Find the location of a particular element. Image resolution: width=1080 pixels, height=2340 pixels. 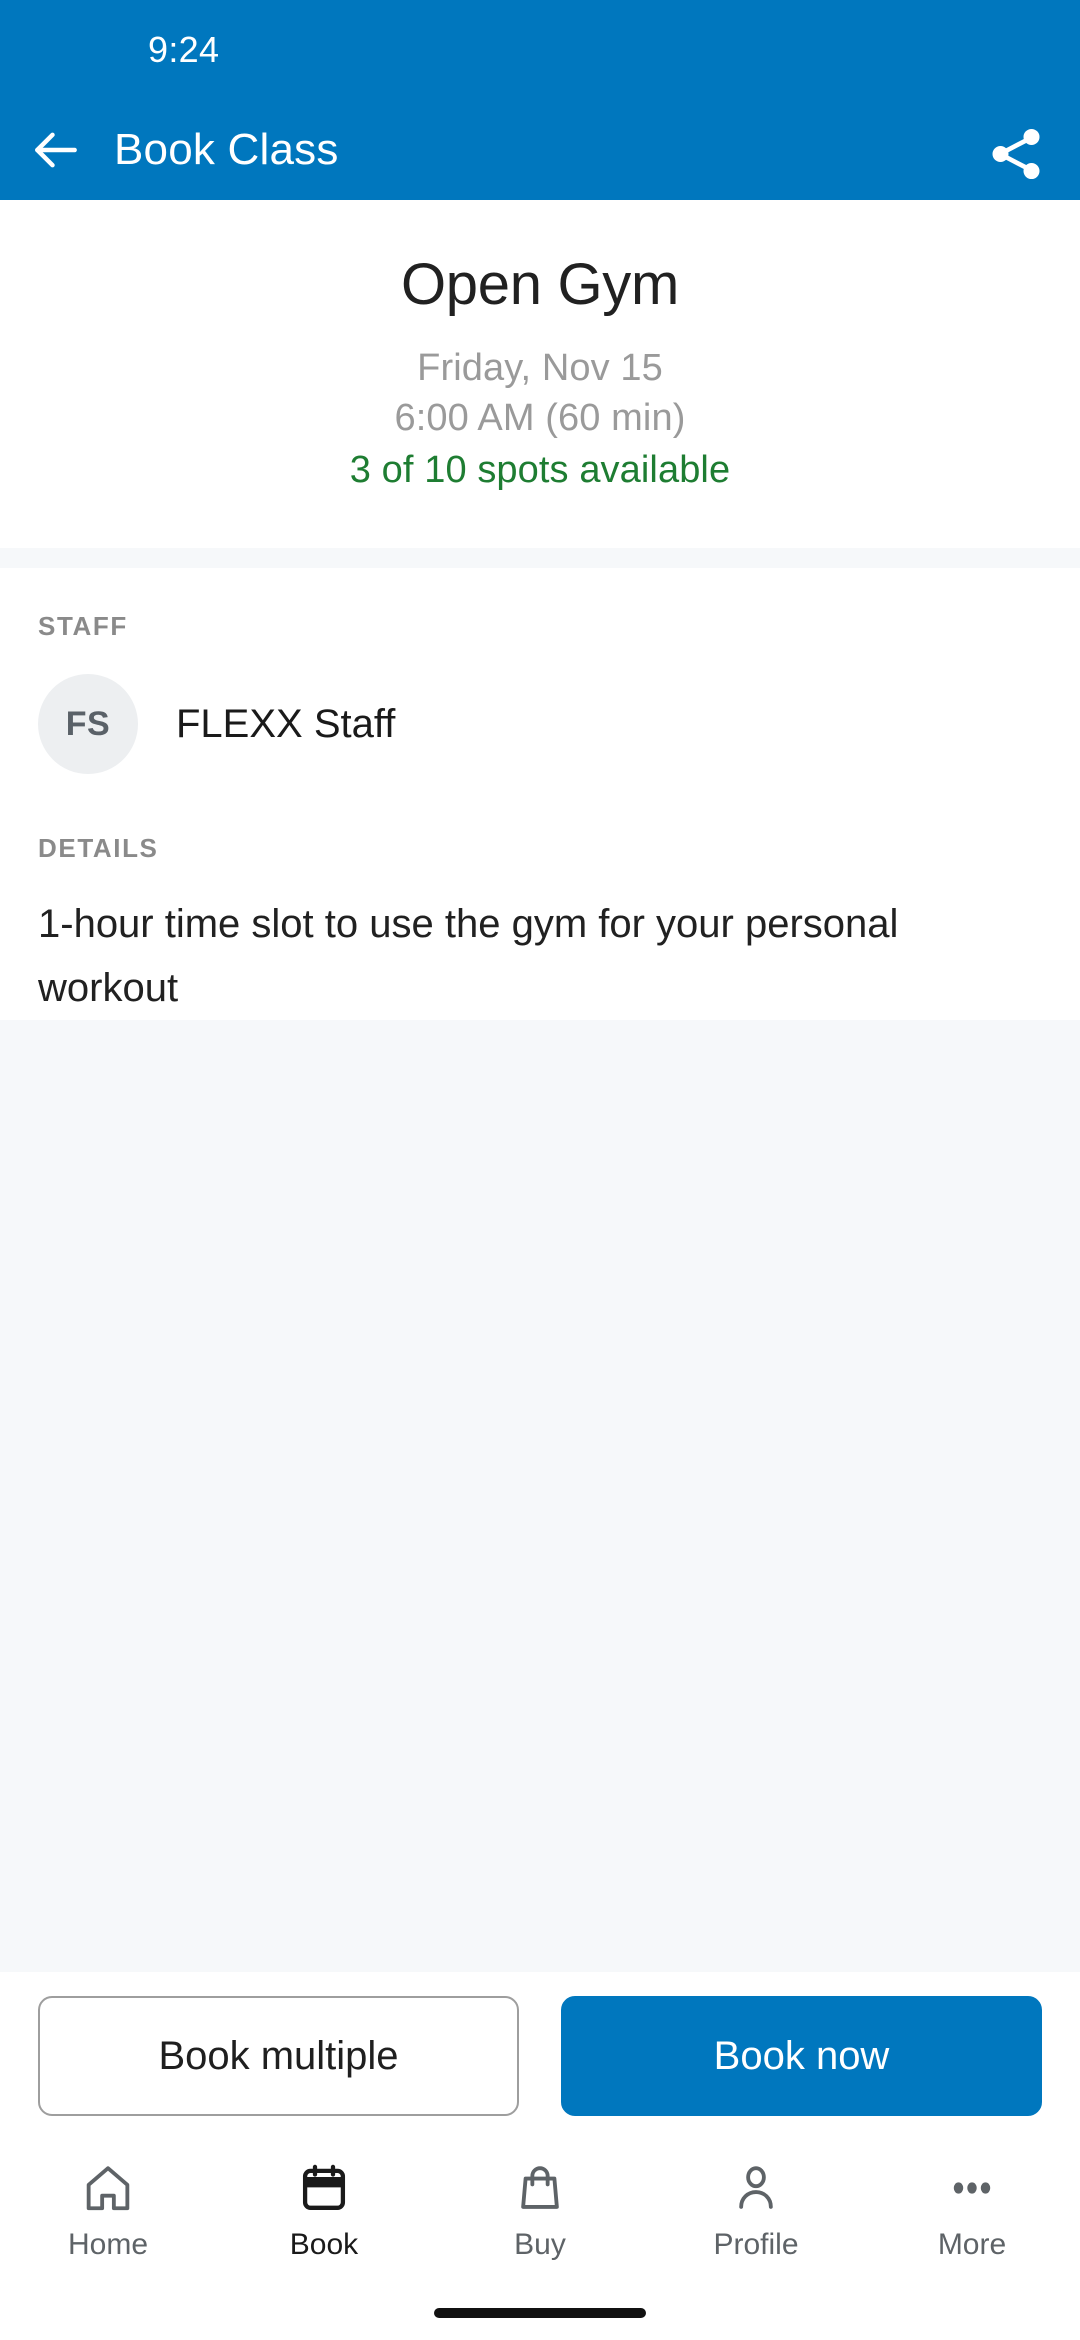

class-time: 6:00 AM (60 min) is located at coordinates (540, 418).